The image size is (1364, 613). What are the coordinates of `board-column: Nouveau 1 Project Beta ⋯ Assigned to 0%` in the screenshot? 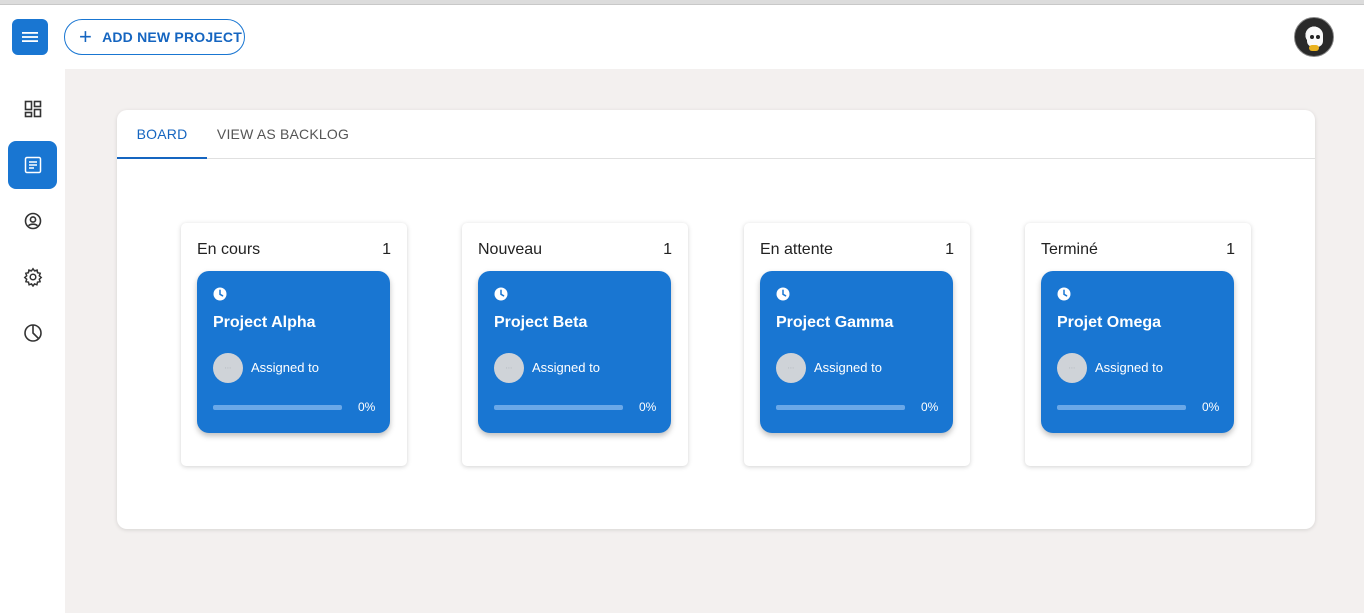 It's located at (575, 344).